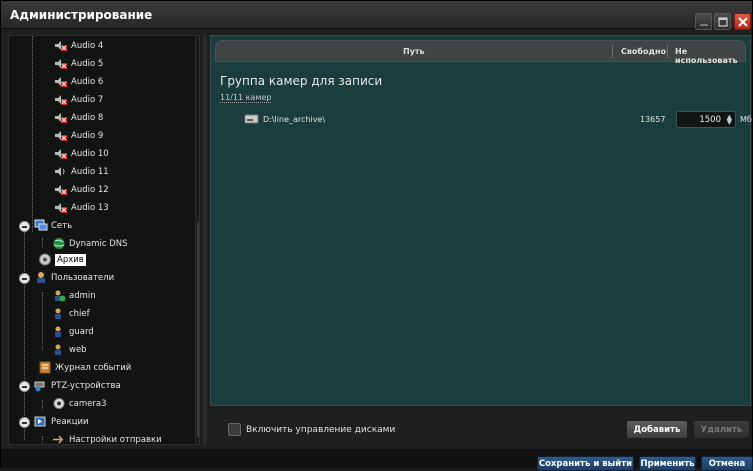 The image size is (753, 471). Describe the element at coordinates (480, 52) in the screenshot. I see `disk-table-header: Путь Свободно Не использовать` at that location.